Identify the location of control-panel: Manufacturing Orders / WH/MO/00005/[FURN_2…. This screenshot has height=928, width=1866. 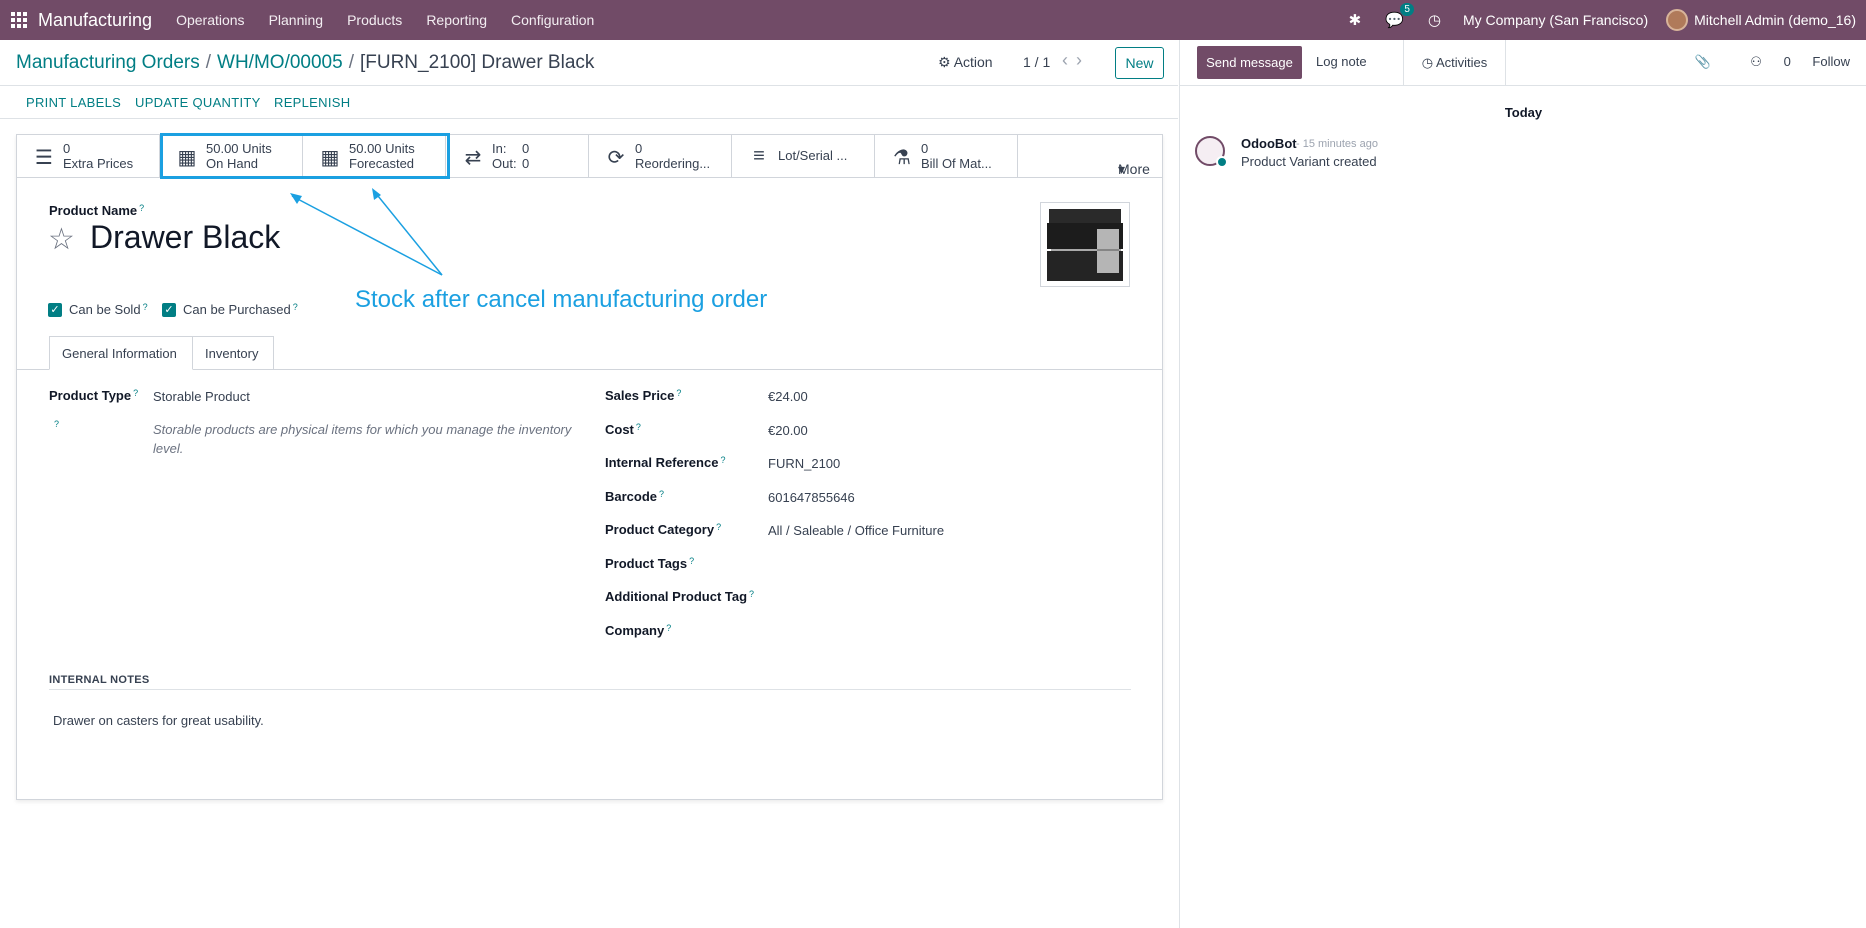
(589, 63).